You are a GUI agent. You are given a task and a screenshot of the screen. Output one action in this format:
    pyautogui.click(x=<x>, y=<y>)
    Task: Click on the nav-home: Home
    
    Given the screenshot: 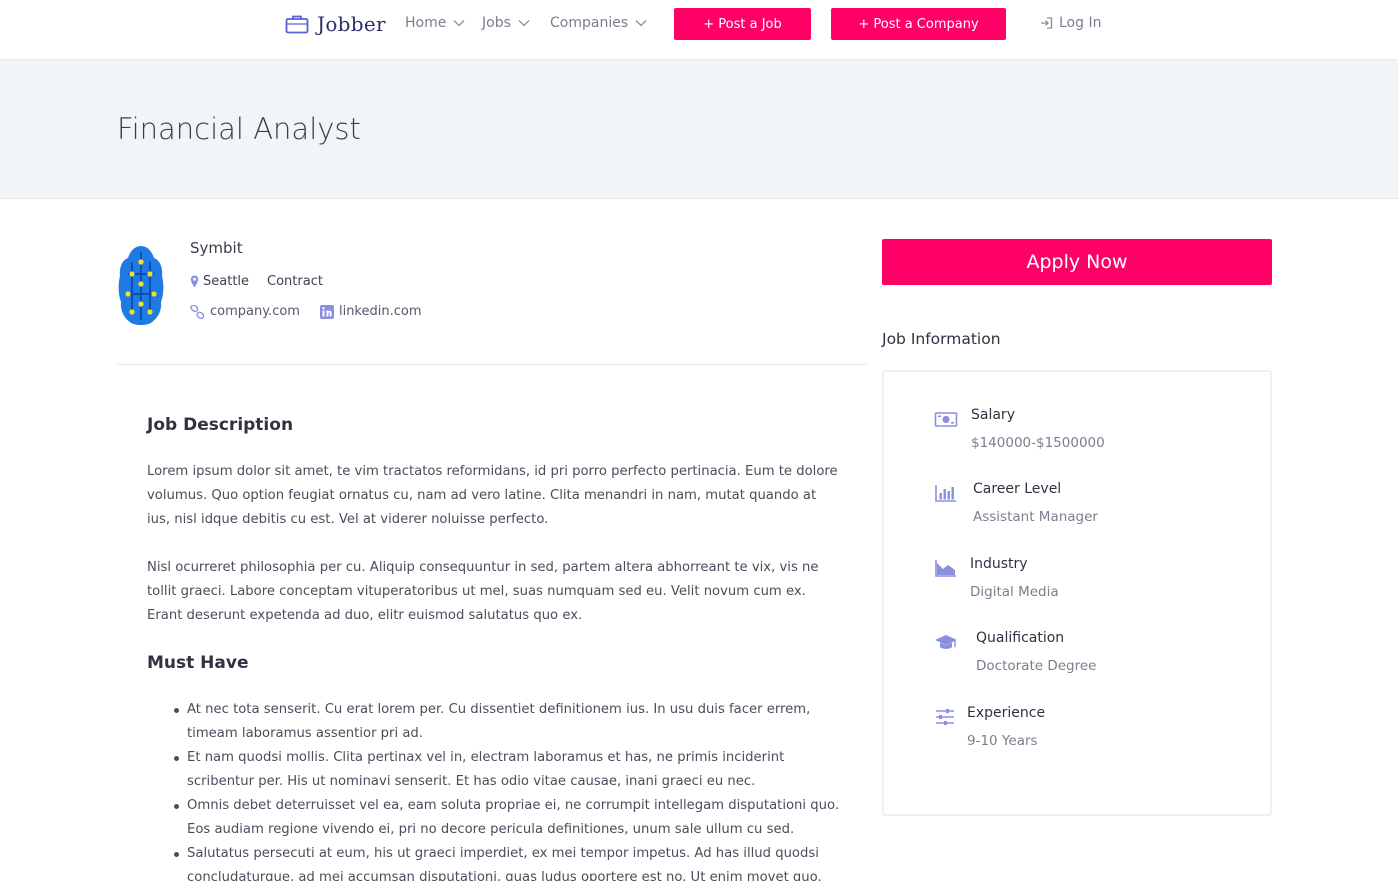 What is the action you would take?
    pyautogui.click(x=435, y=23)
    